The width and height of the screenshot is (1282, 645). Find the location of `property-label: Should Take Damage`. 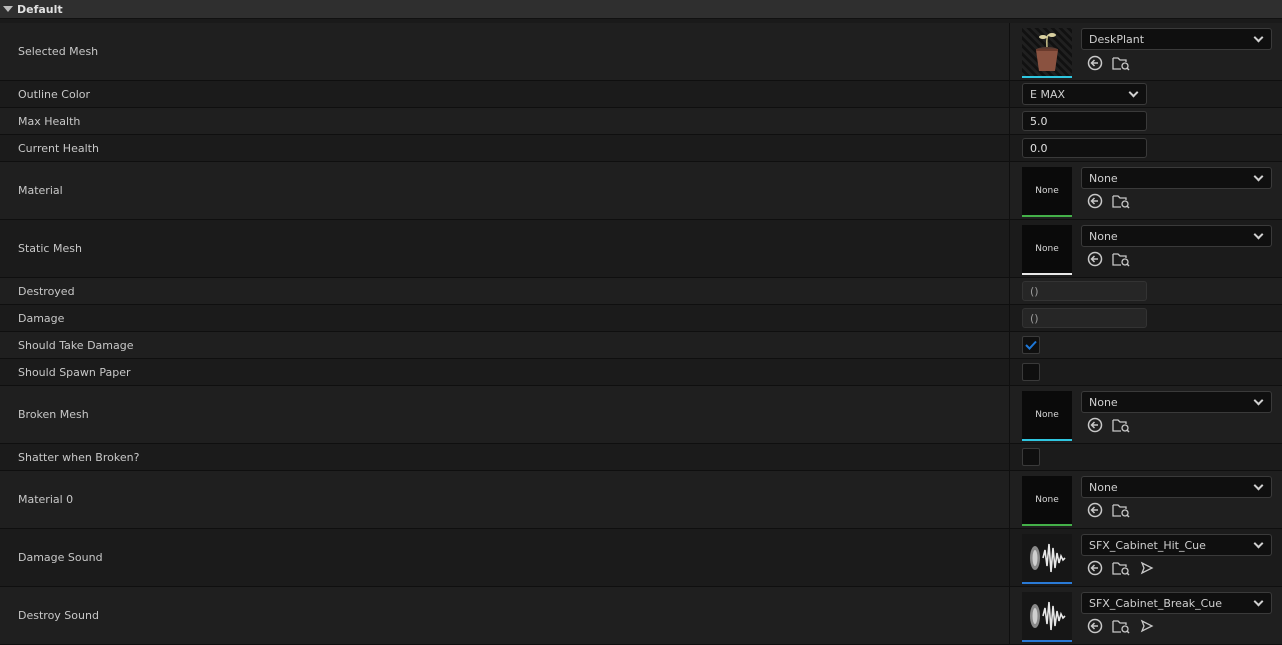

property-label: Should Take Damage is located at coordinates (505, 345).